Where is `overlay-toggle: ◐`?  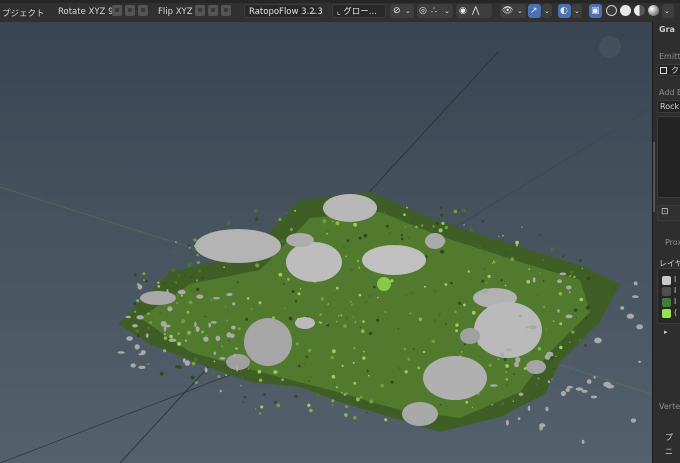 overlay-toggle: ◐ is located at coordinates (564, 11).